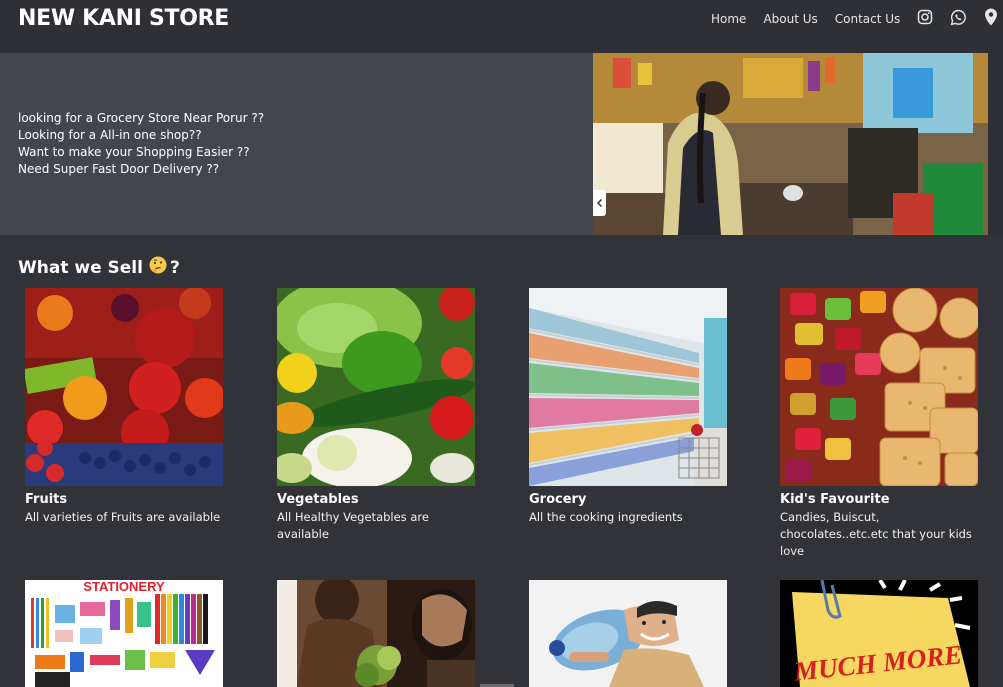 The image size is (1003, 687). What do you see at coordinates (124, 387) in the screenshot?
I see `fruits-image` at bounding box center [124, 387].